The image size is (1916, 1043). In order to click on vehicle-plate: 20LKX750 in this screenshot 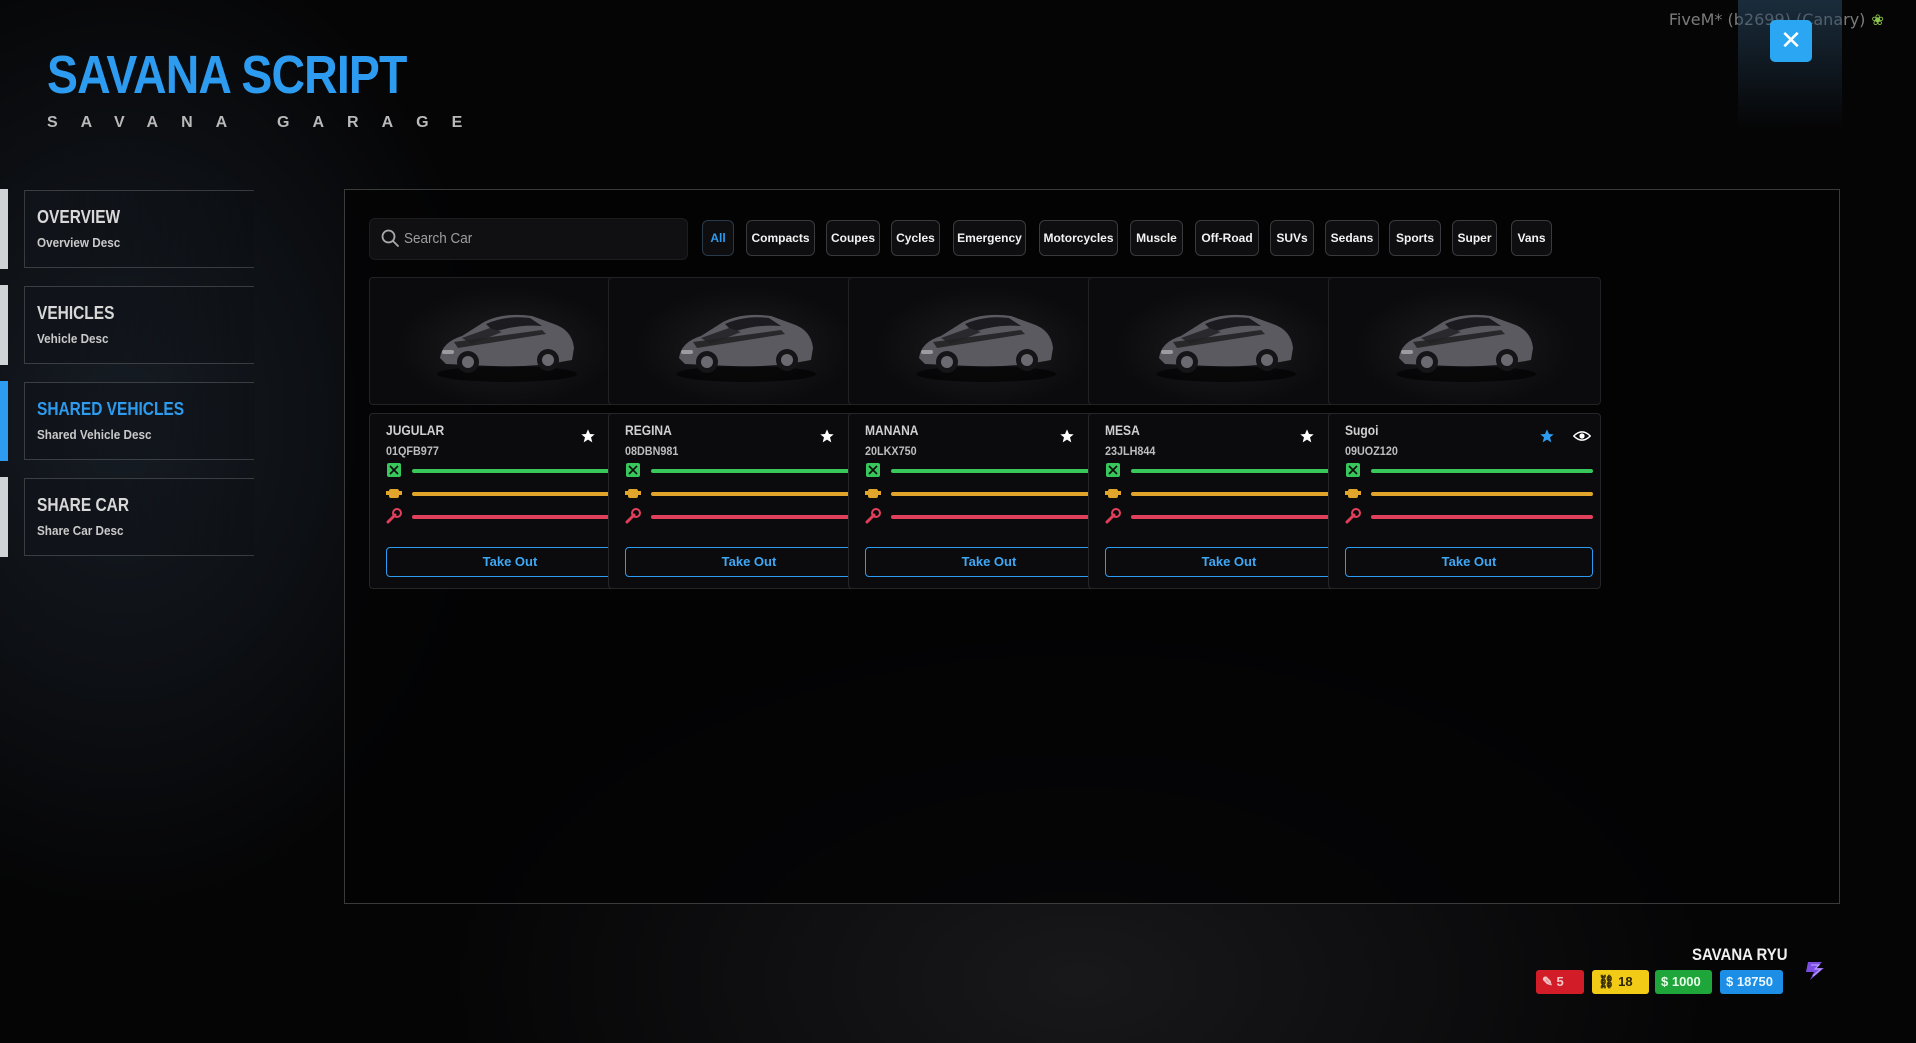, I will do `click(891, 451)`.